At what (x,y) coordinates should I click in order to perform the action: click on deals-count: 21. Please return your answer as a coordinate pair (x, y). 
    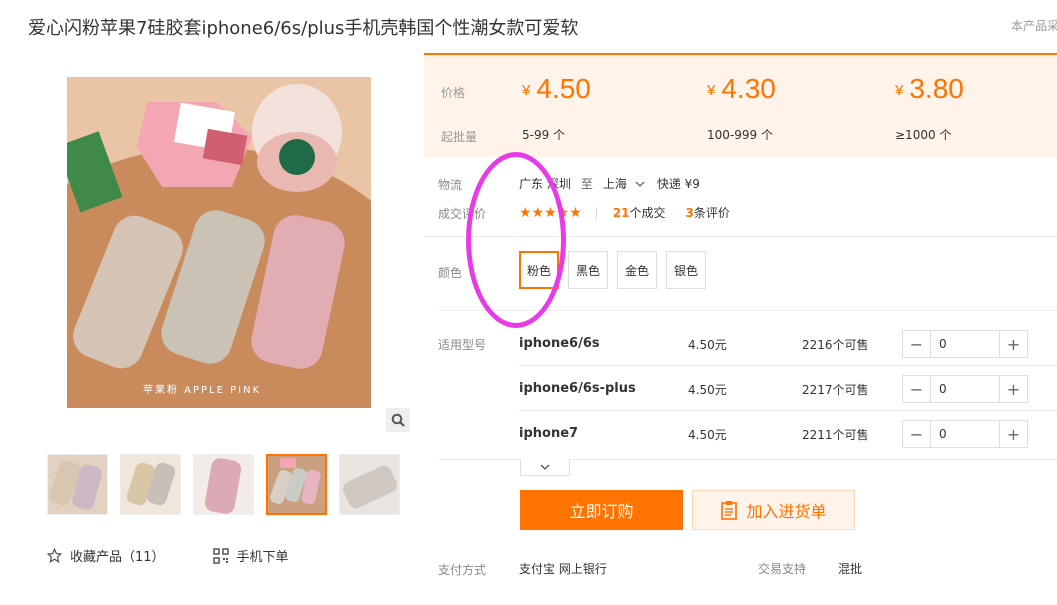
    Looking at the image, I should click on (621, 213).